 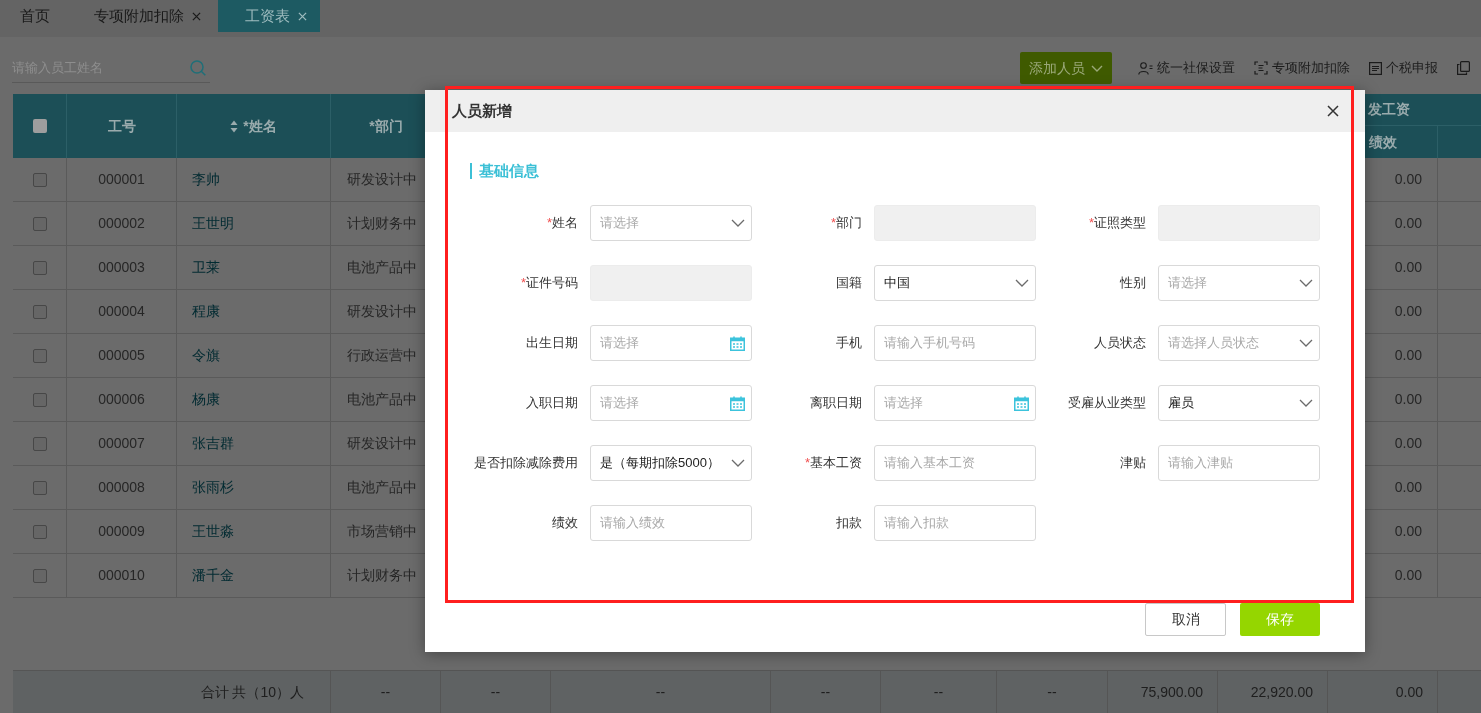 I want to click on select-field: 请选择人员状态, so click(x=1239, y=343).